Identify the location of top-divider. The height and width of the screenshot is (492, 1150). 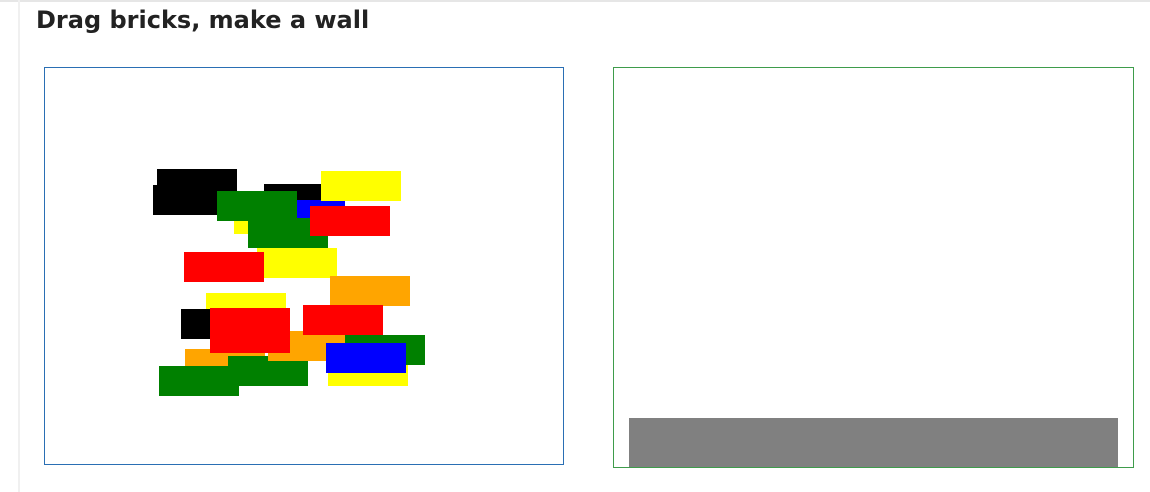
(575, 1).